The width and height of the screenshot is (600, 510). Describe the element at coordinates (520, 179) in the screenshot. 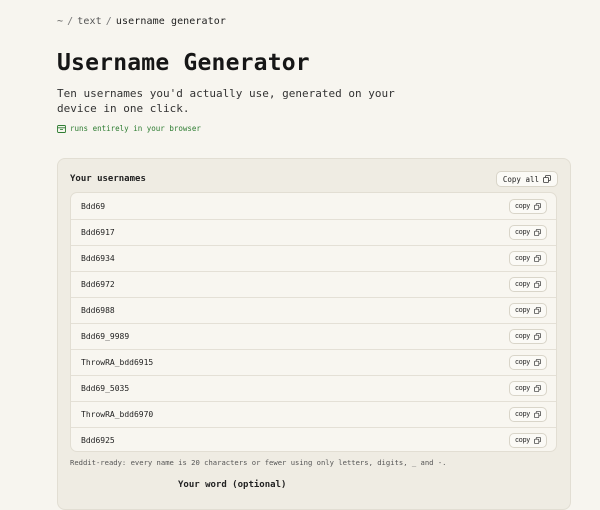

I see `copy-all-label: Copy all` at that location.